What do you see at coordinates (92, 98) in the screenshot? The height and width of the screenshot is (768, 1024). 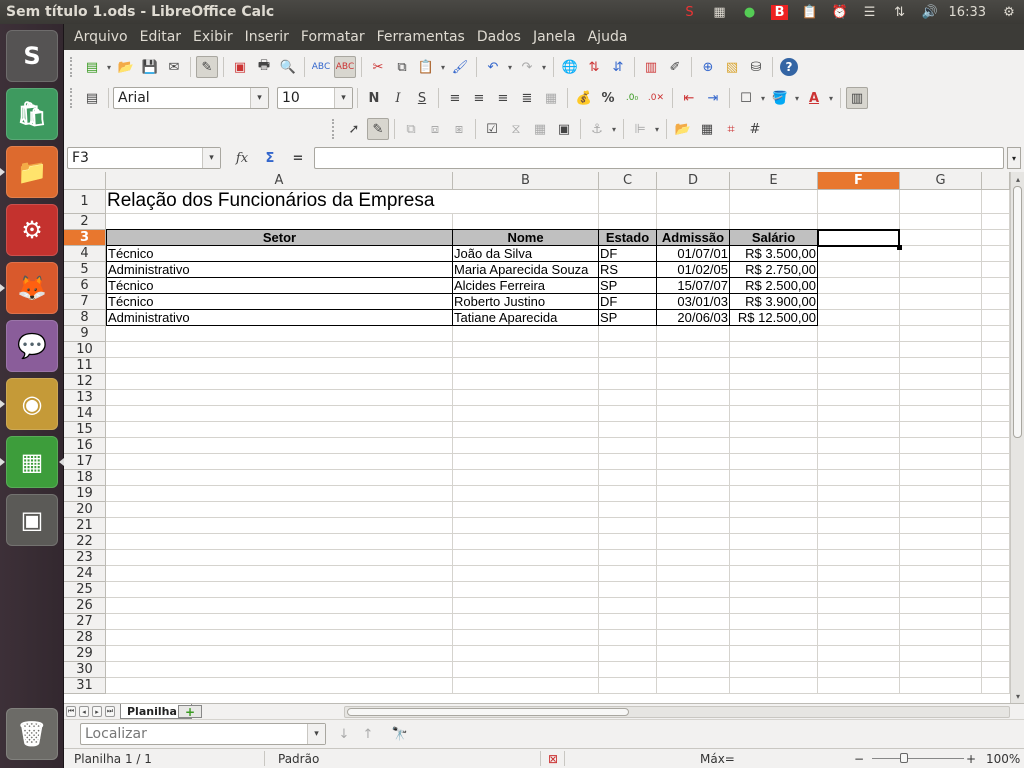 I see `styles-formatting-icon: ▤` at bounding box center [92, 98].